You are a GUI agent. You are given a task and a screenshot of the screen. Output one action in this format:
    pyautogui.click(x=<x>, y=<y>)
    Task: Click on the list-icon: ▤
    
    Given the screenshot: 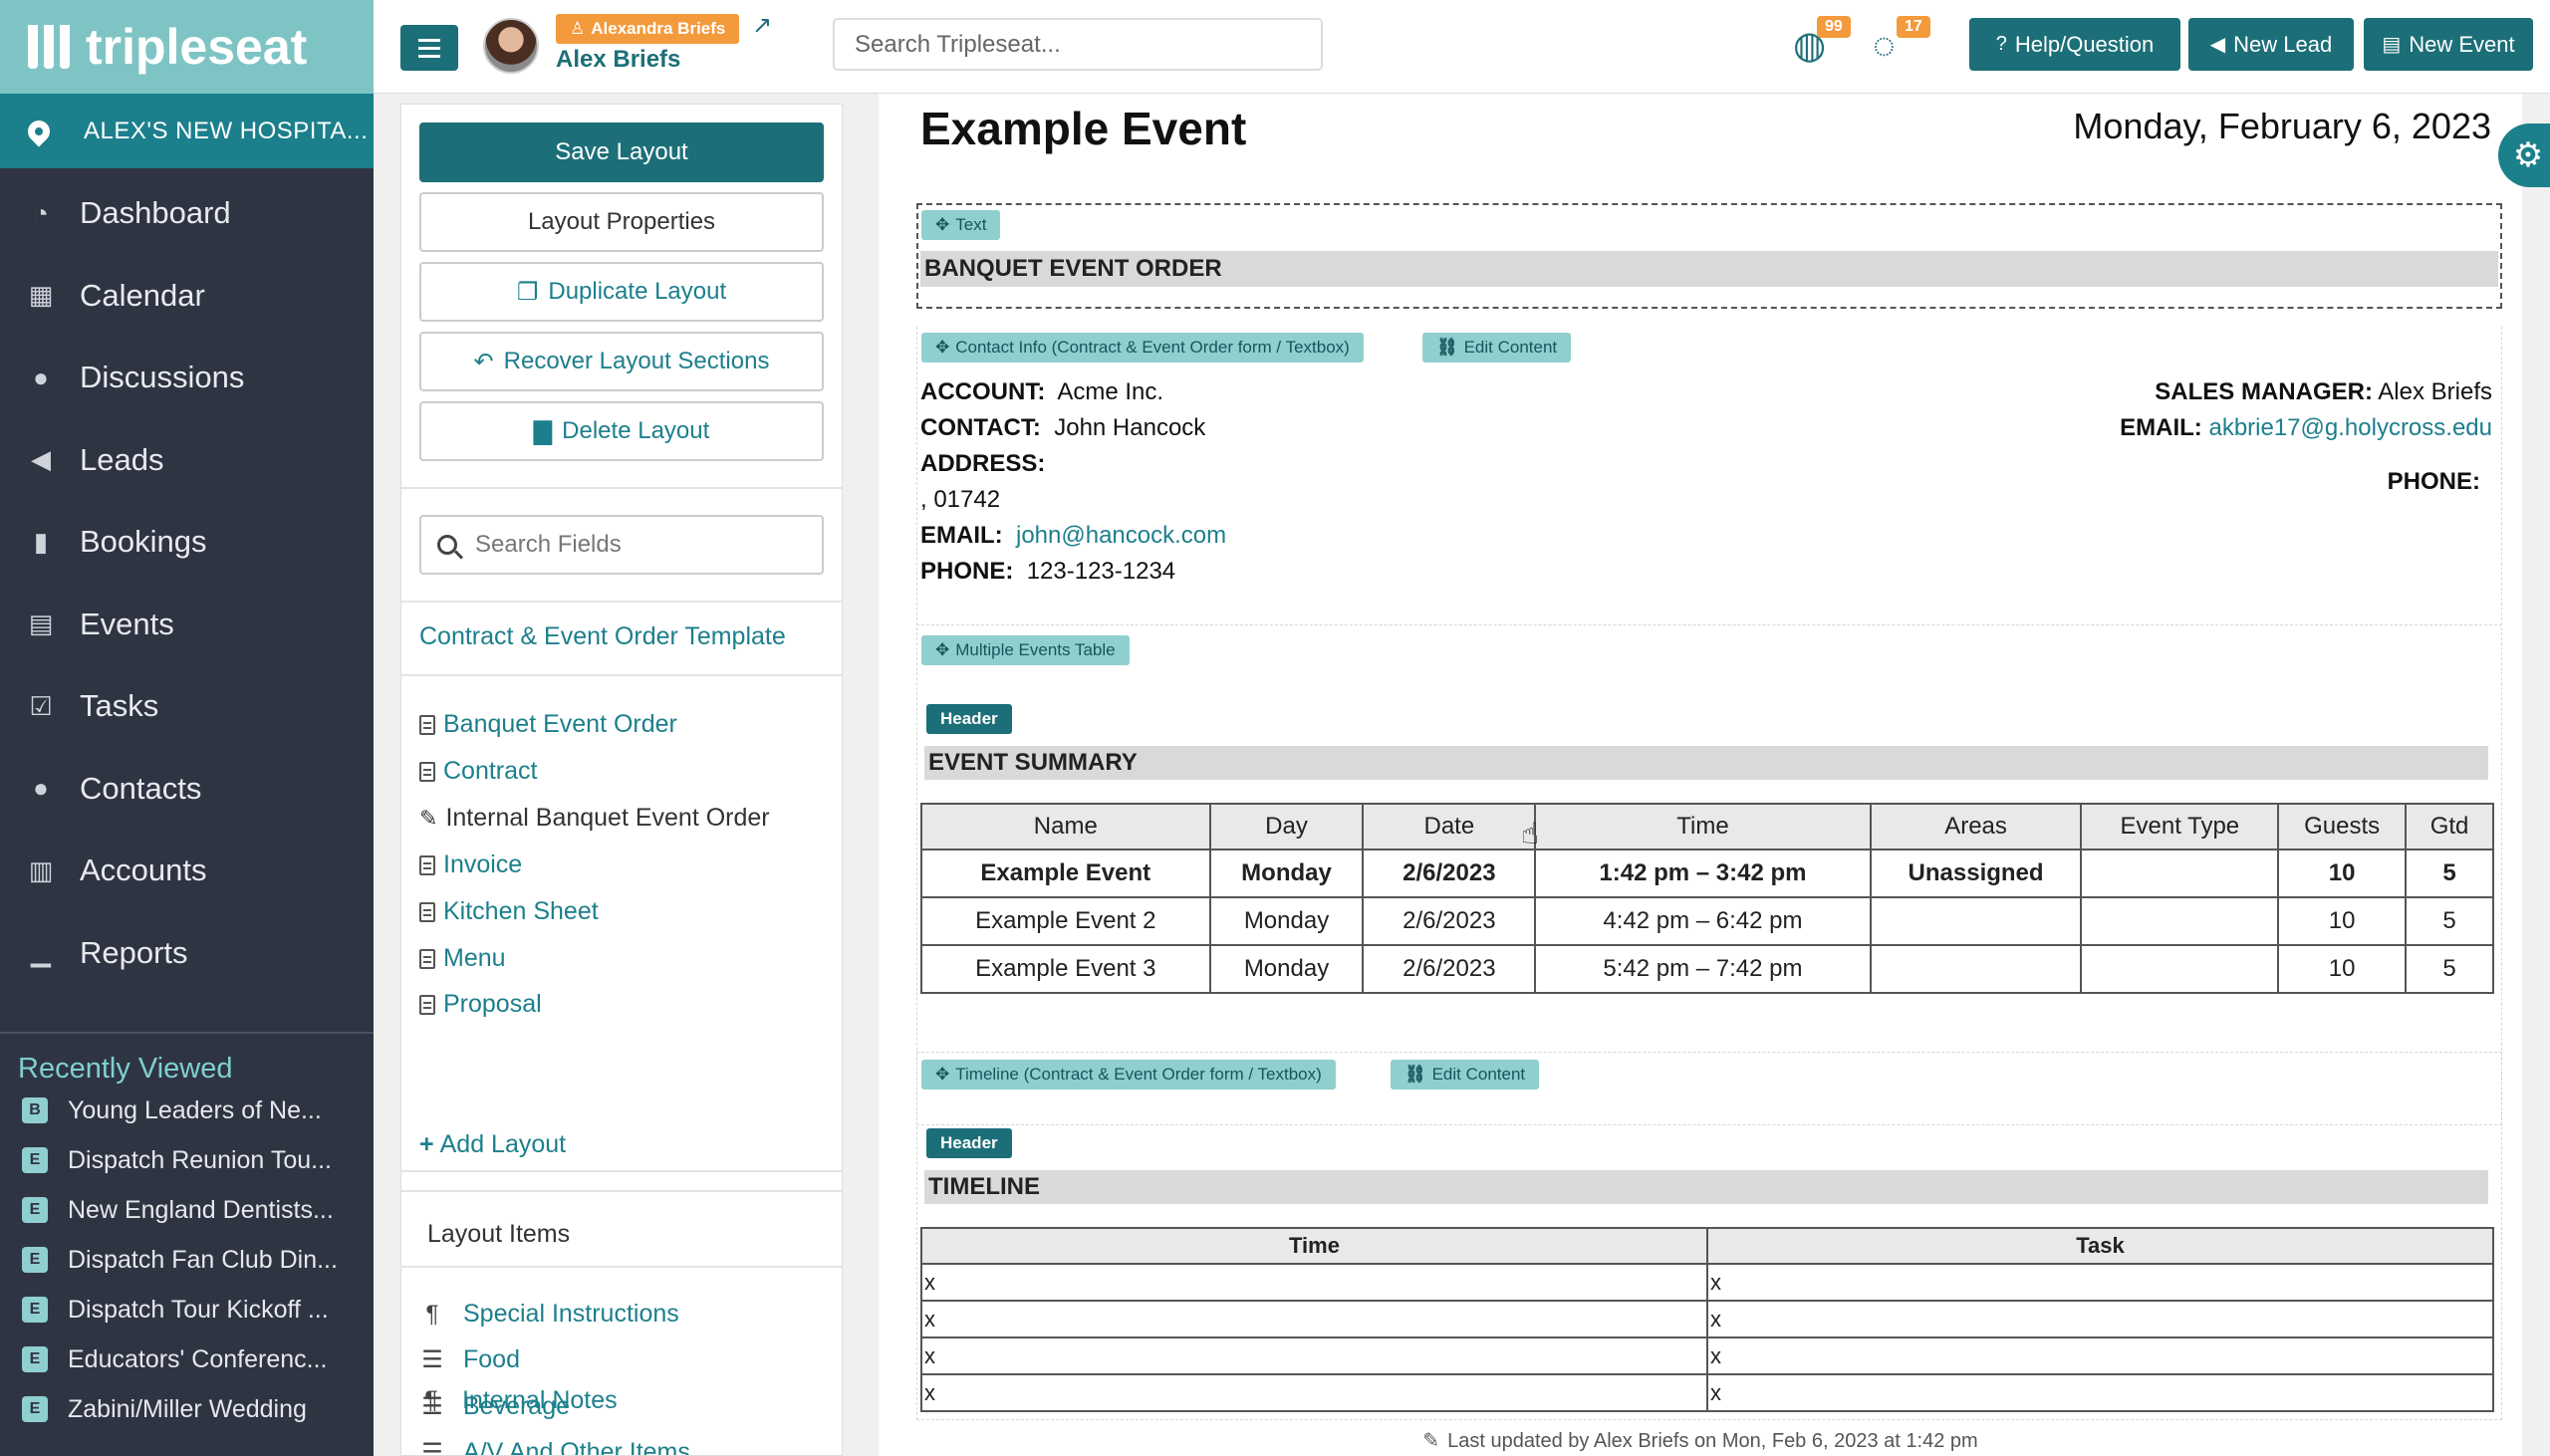 What is the action you would take?
    pyautogui.click(x=41, y=623)
    